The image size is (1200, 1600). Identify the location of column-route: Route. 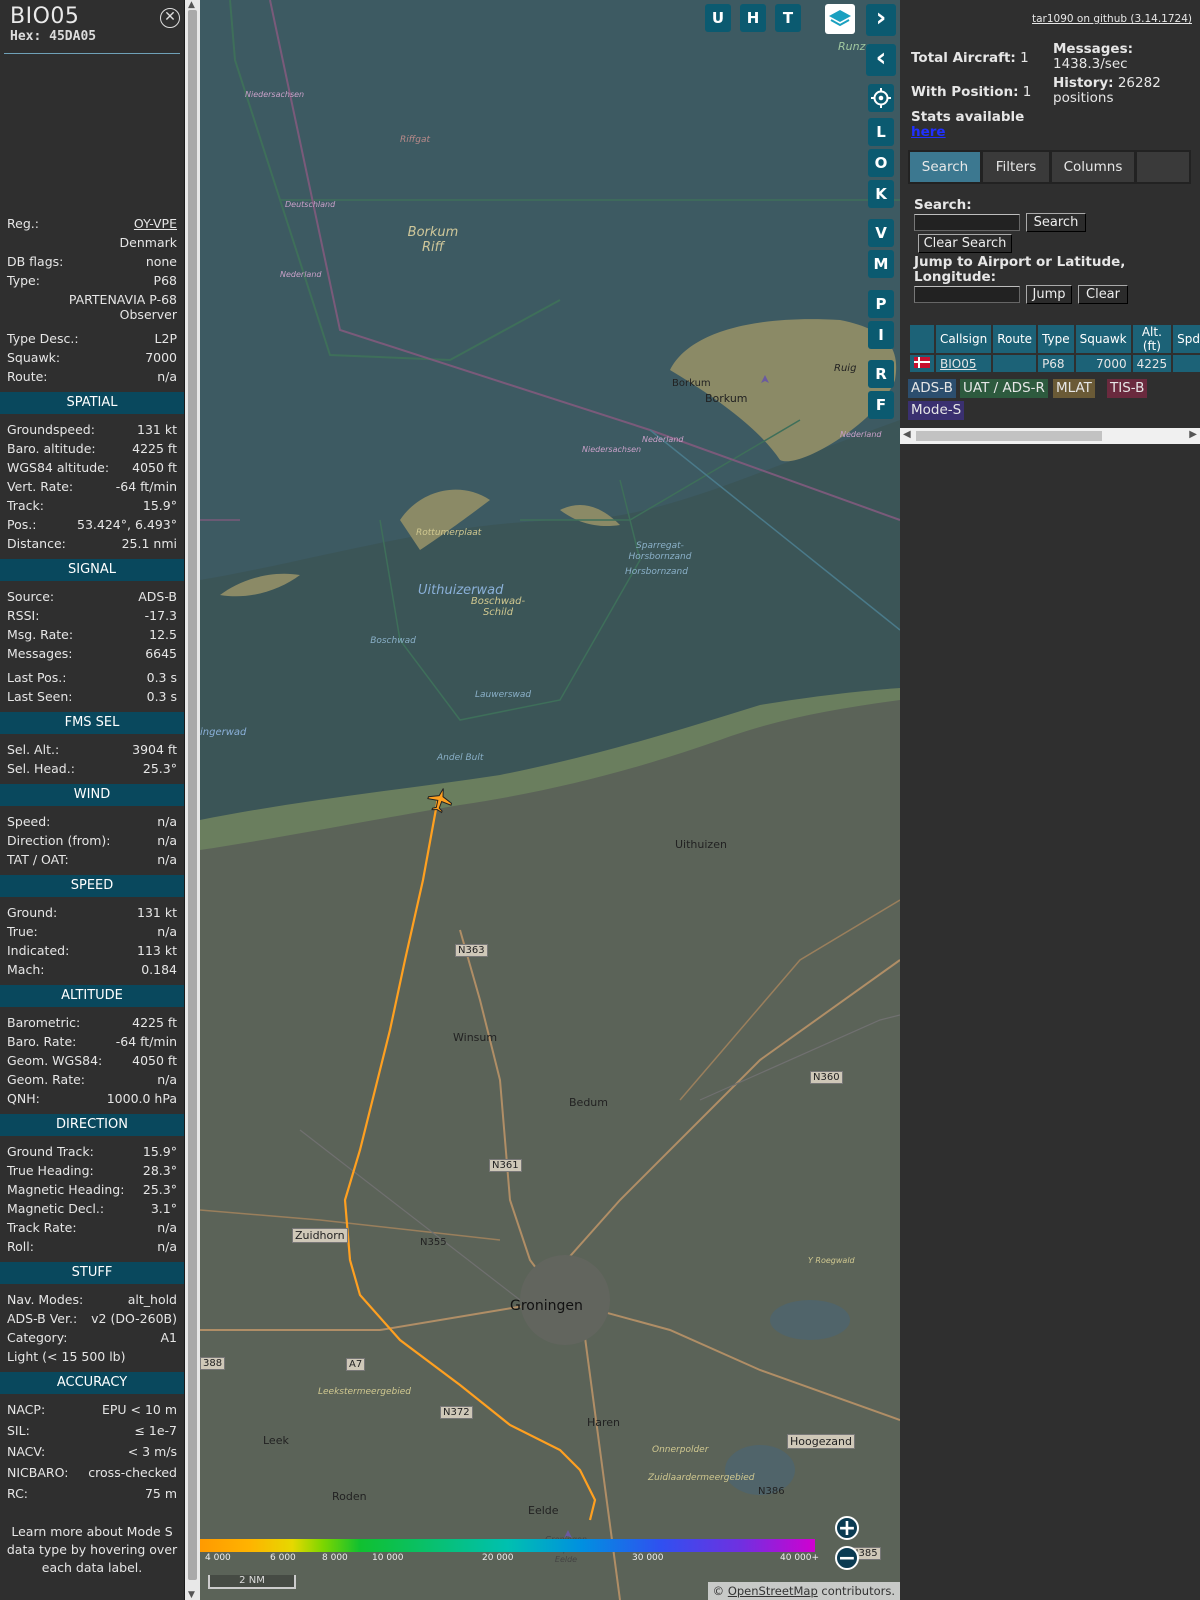
(1015, 339).